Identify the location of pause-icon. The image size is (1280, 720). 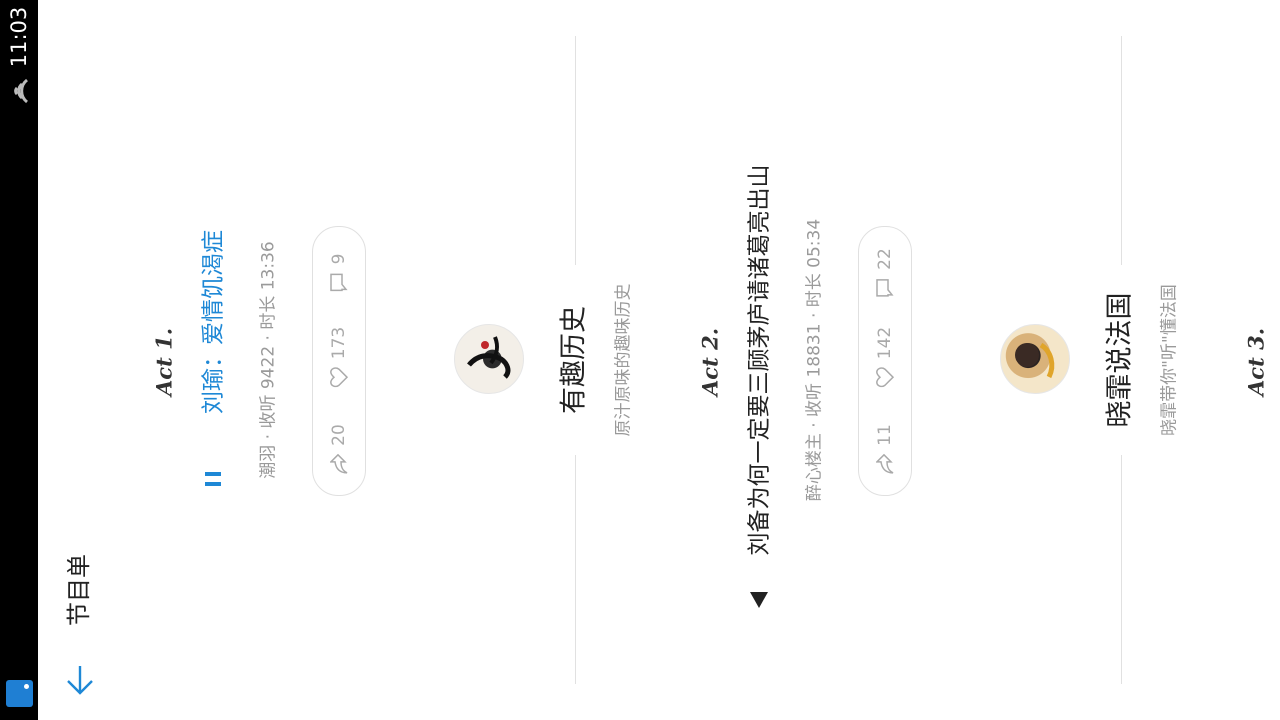
(213, 479).